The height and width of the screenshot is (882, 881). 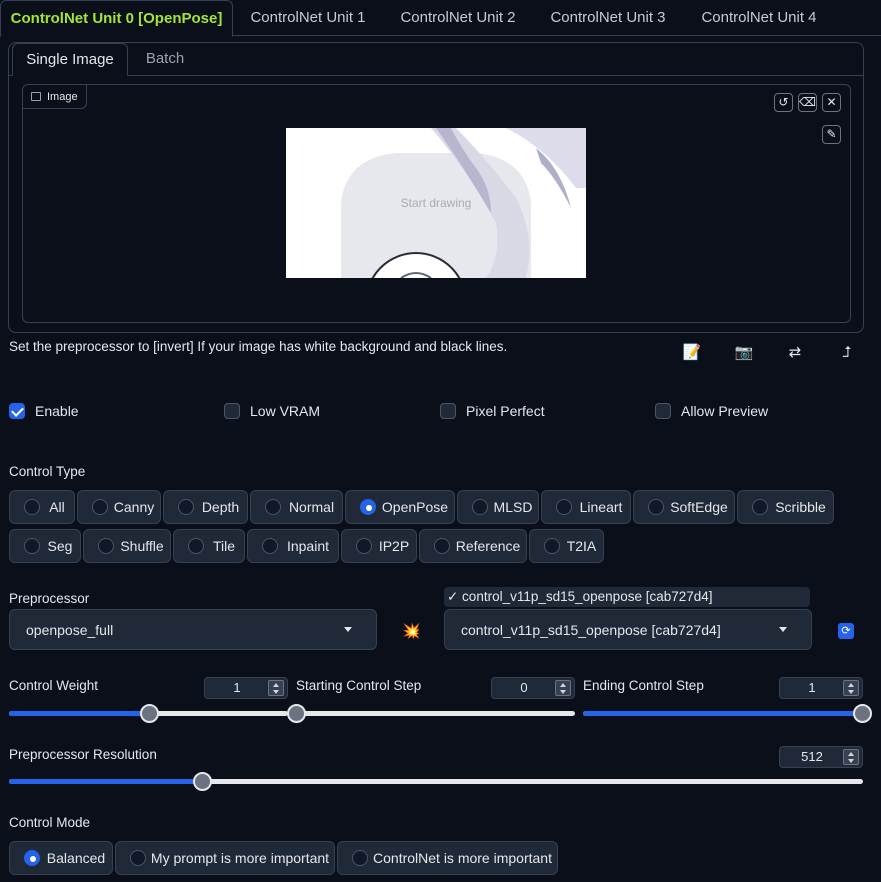 I want to click on control-mode-controlnet-important: ControlNet is more important, so click(x=447, y=858).